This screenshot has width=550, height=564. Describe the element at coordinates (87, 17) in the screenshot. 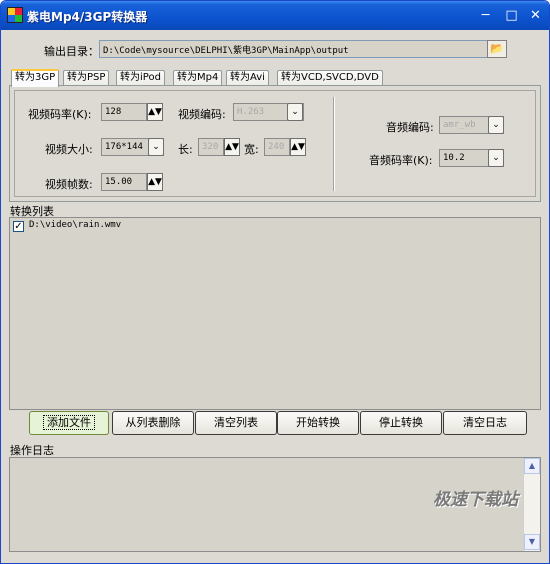

I see `window-title: 紫电Mp4/3GP转换器` at that location.